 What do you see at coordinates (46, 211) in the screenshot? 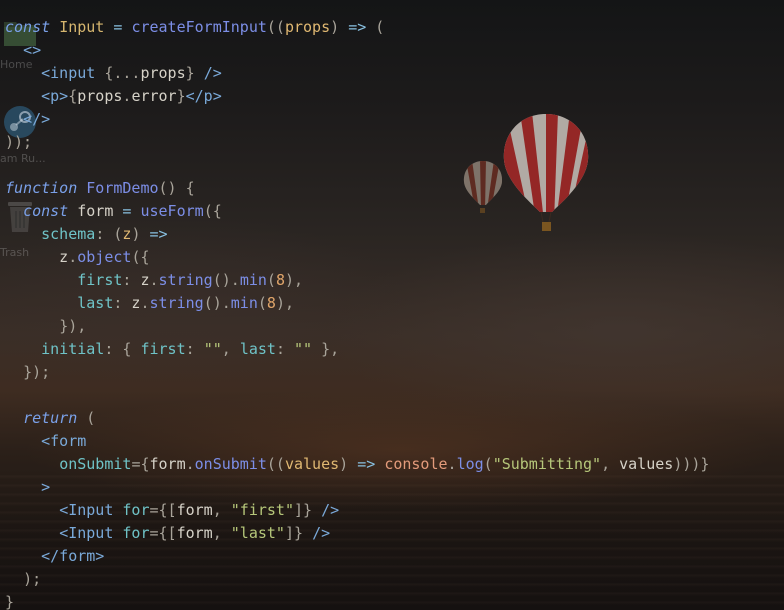
I see `code-token: const` at bounding box center [46, 211].